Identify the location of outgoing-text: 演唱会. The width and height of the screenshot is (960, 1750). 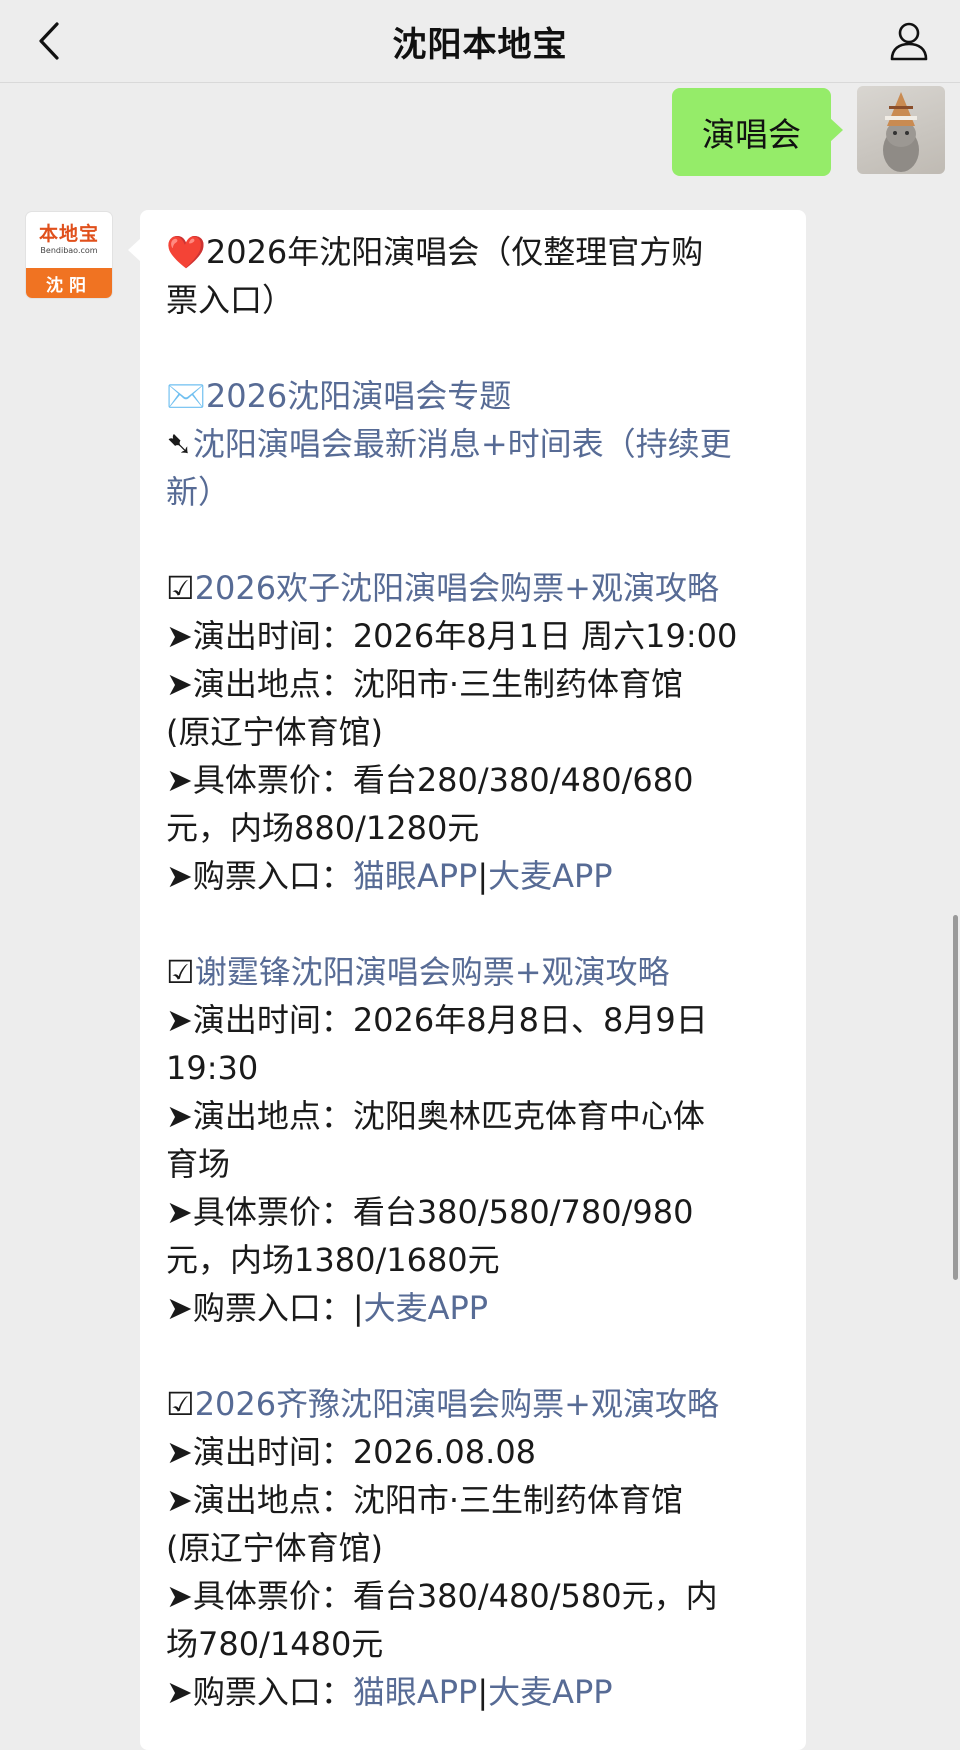
(751, 134).